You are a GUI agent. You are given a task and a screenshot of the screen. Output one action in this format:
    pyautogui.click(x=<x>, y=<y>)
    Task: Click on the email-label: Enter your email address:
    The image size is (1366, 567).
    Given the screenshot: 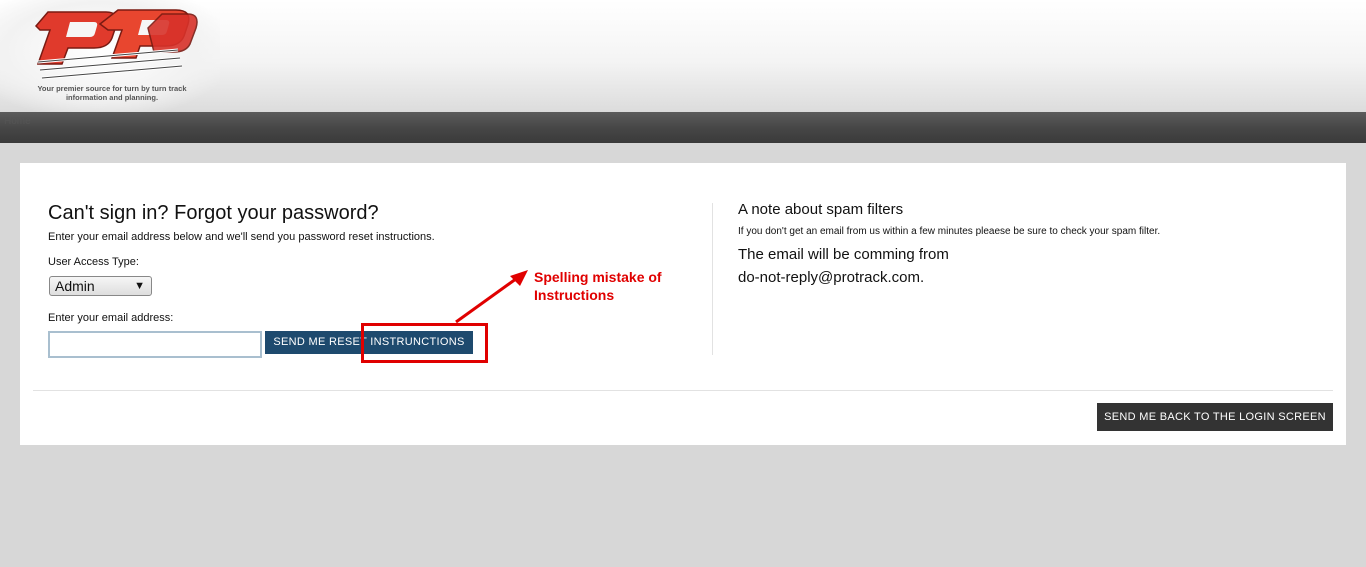 What is the action you would take?
    pyautogui.click(x=111, y=318)
    